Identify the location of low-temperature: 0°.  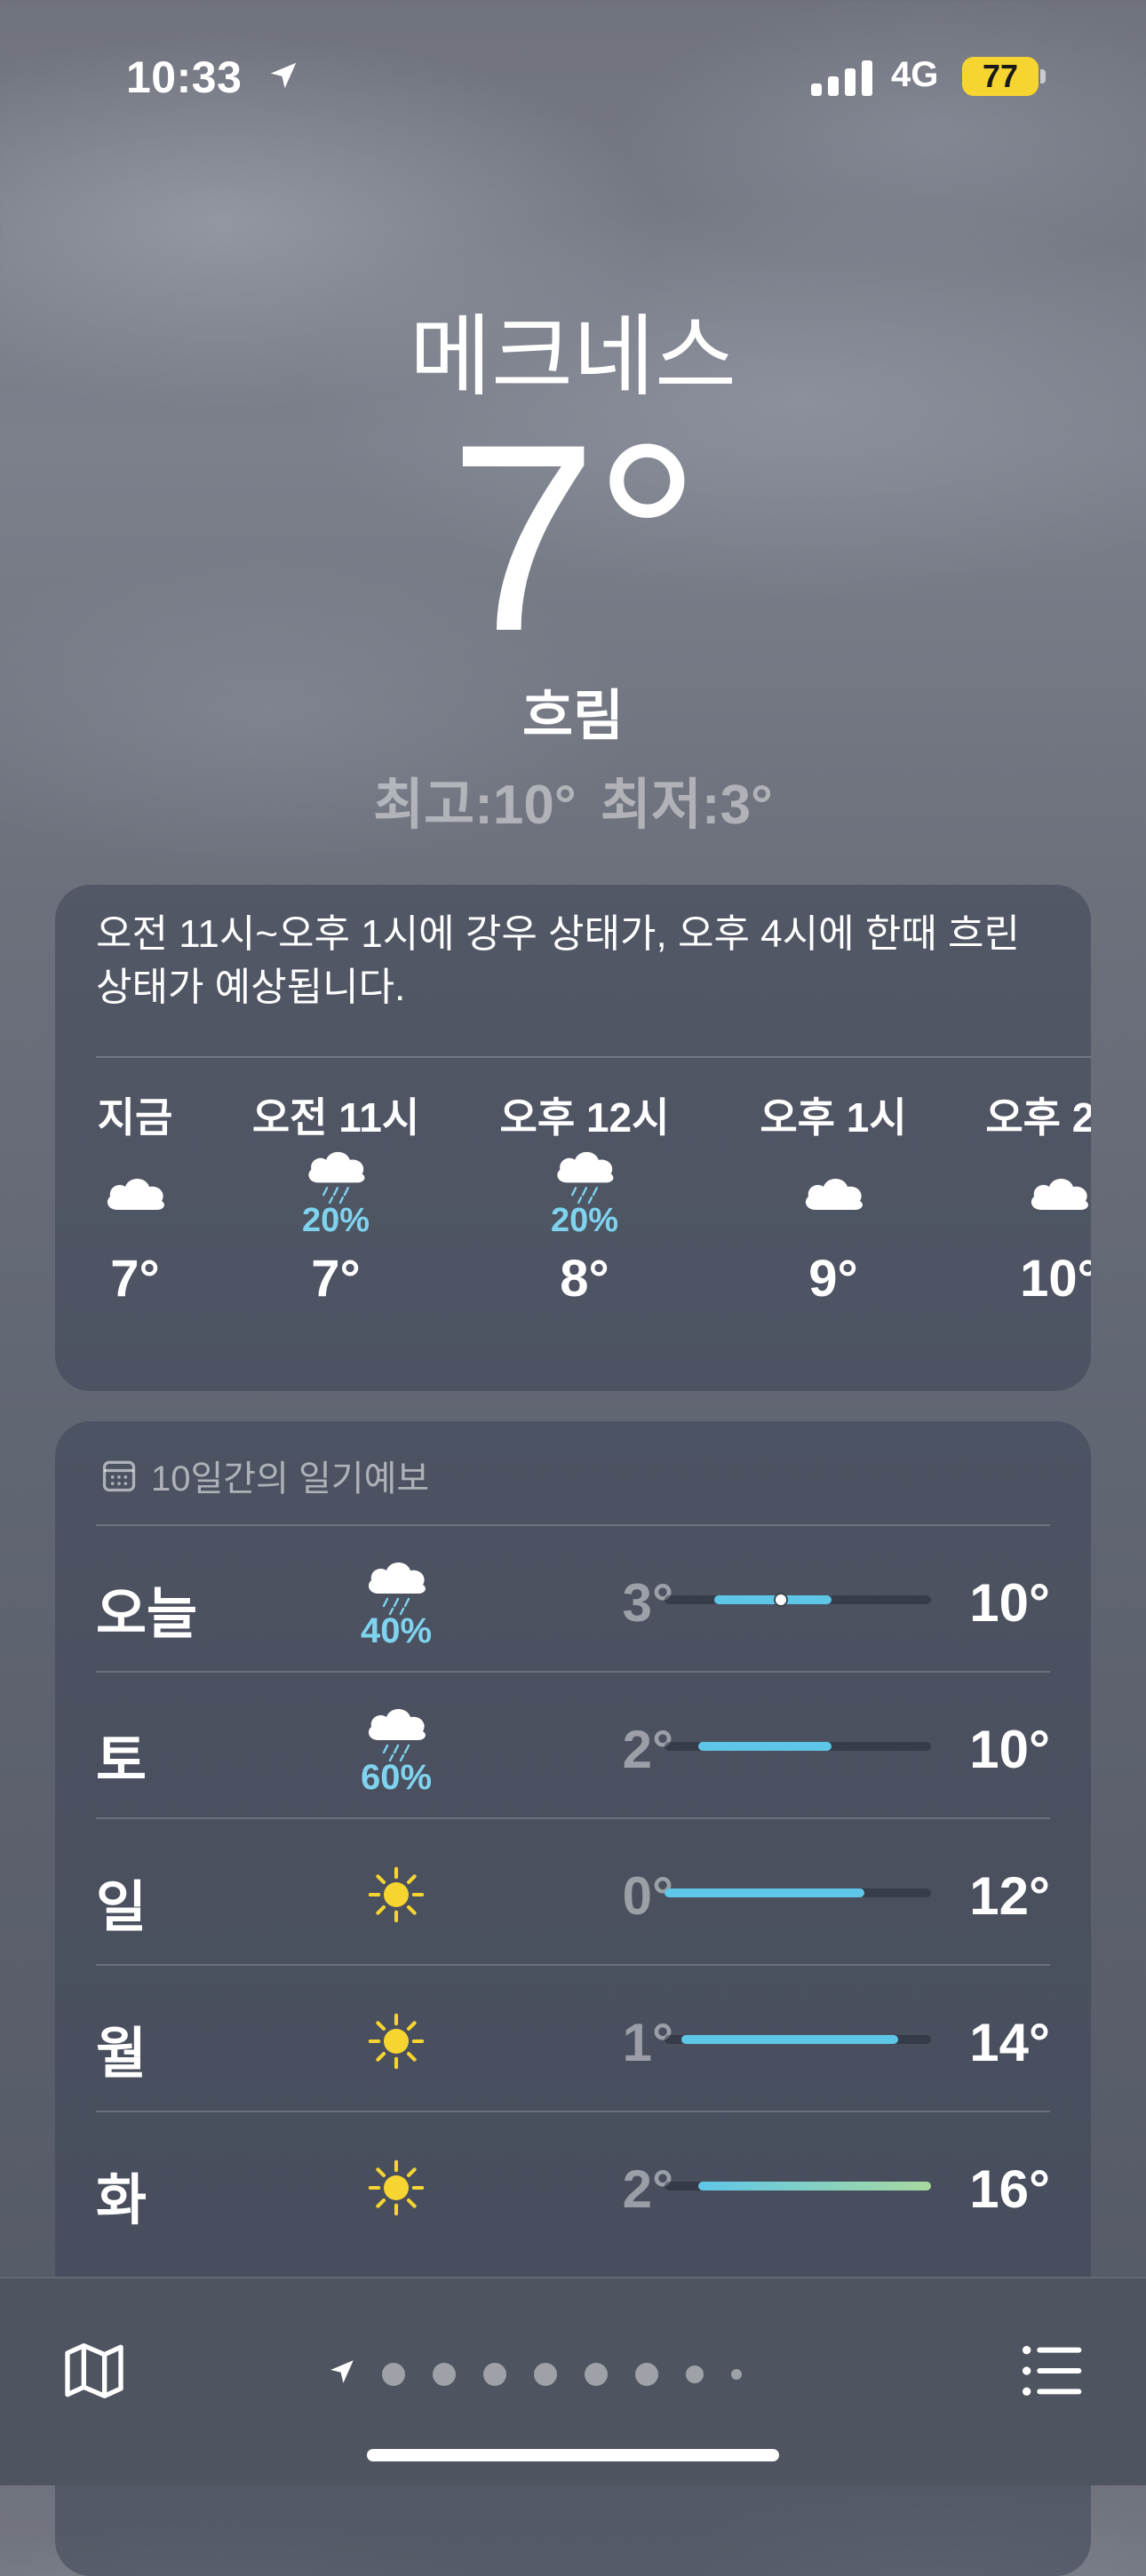
(647, 1896).